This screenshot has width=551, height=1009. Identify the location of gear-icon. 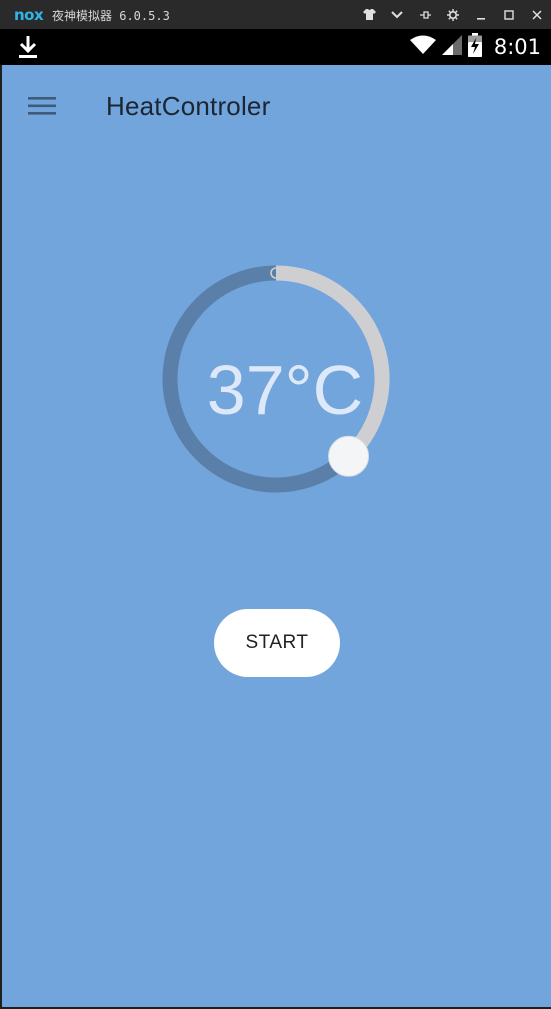
(453, 14).